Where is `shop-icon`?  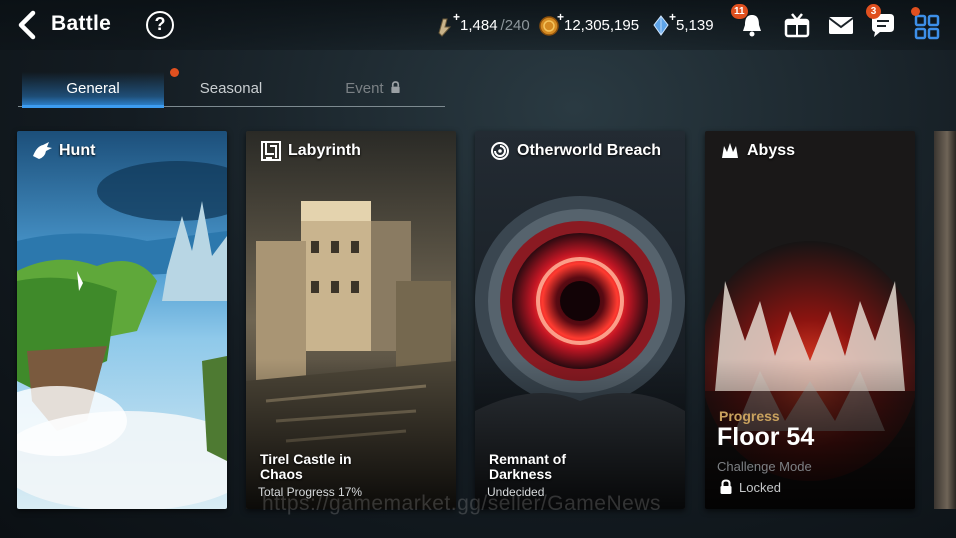 shop-icon is located at coordinates (797, 25).